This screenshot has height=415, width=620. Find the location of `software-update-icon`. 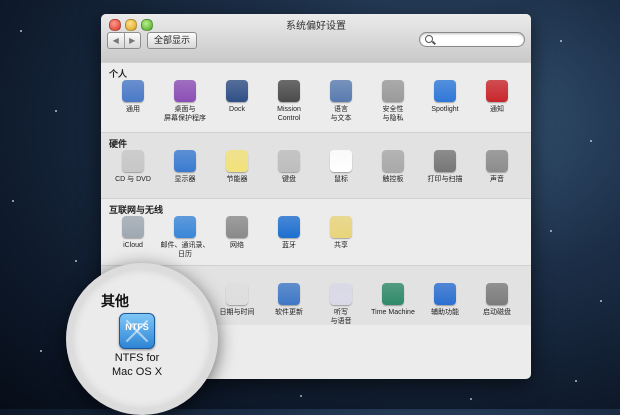

software-update-icon is located at coordinates (289, 294).